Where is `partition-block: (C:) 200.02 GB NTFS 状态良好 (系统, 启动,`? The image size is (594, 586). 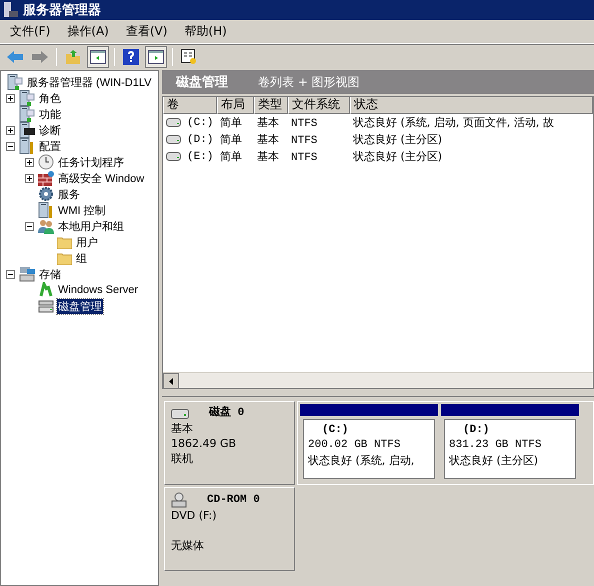 partition-block: (C:) 200.02 GB NTFS 状态良好 (系统, 启动, is located at coordinates (369, 443).